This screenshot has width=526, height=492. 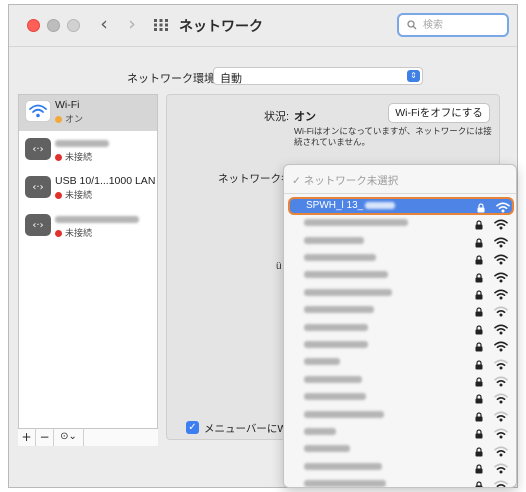 What do you see at coordinates (231, 79) in the screenshot?
I see `location-value: 自動` at bounding box center [231, 79].